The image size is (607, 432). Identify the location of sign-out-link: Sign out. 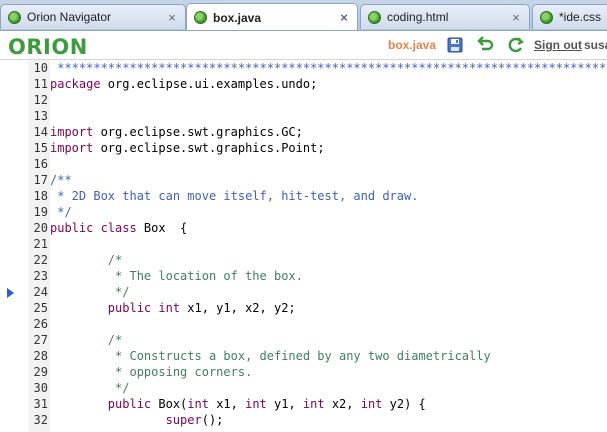
(558, 45).